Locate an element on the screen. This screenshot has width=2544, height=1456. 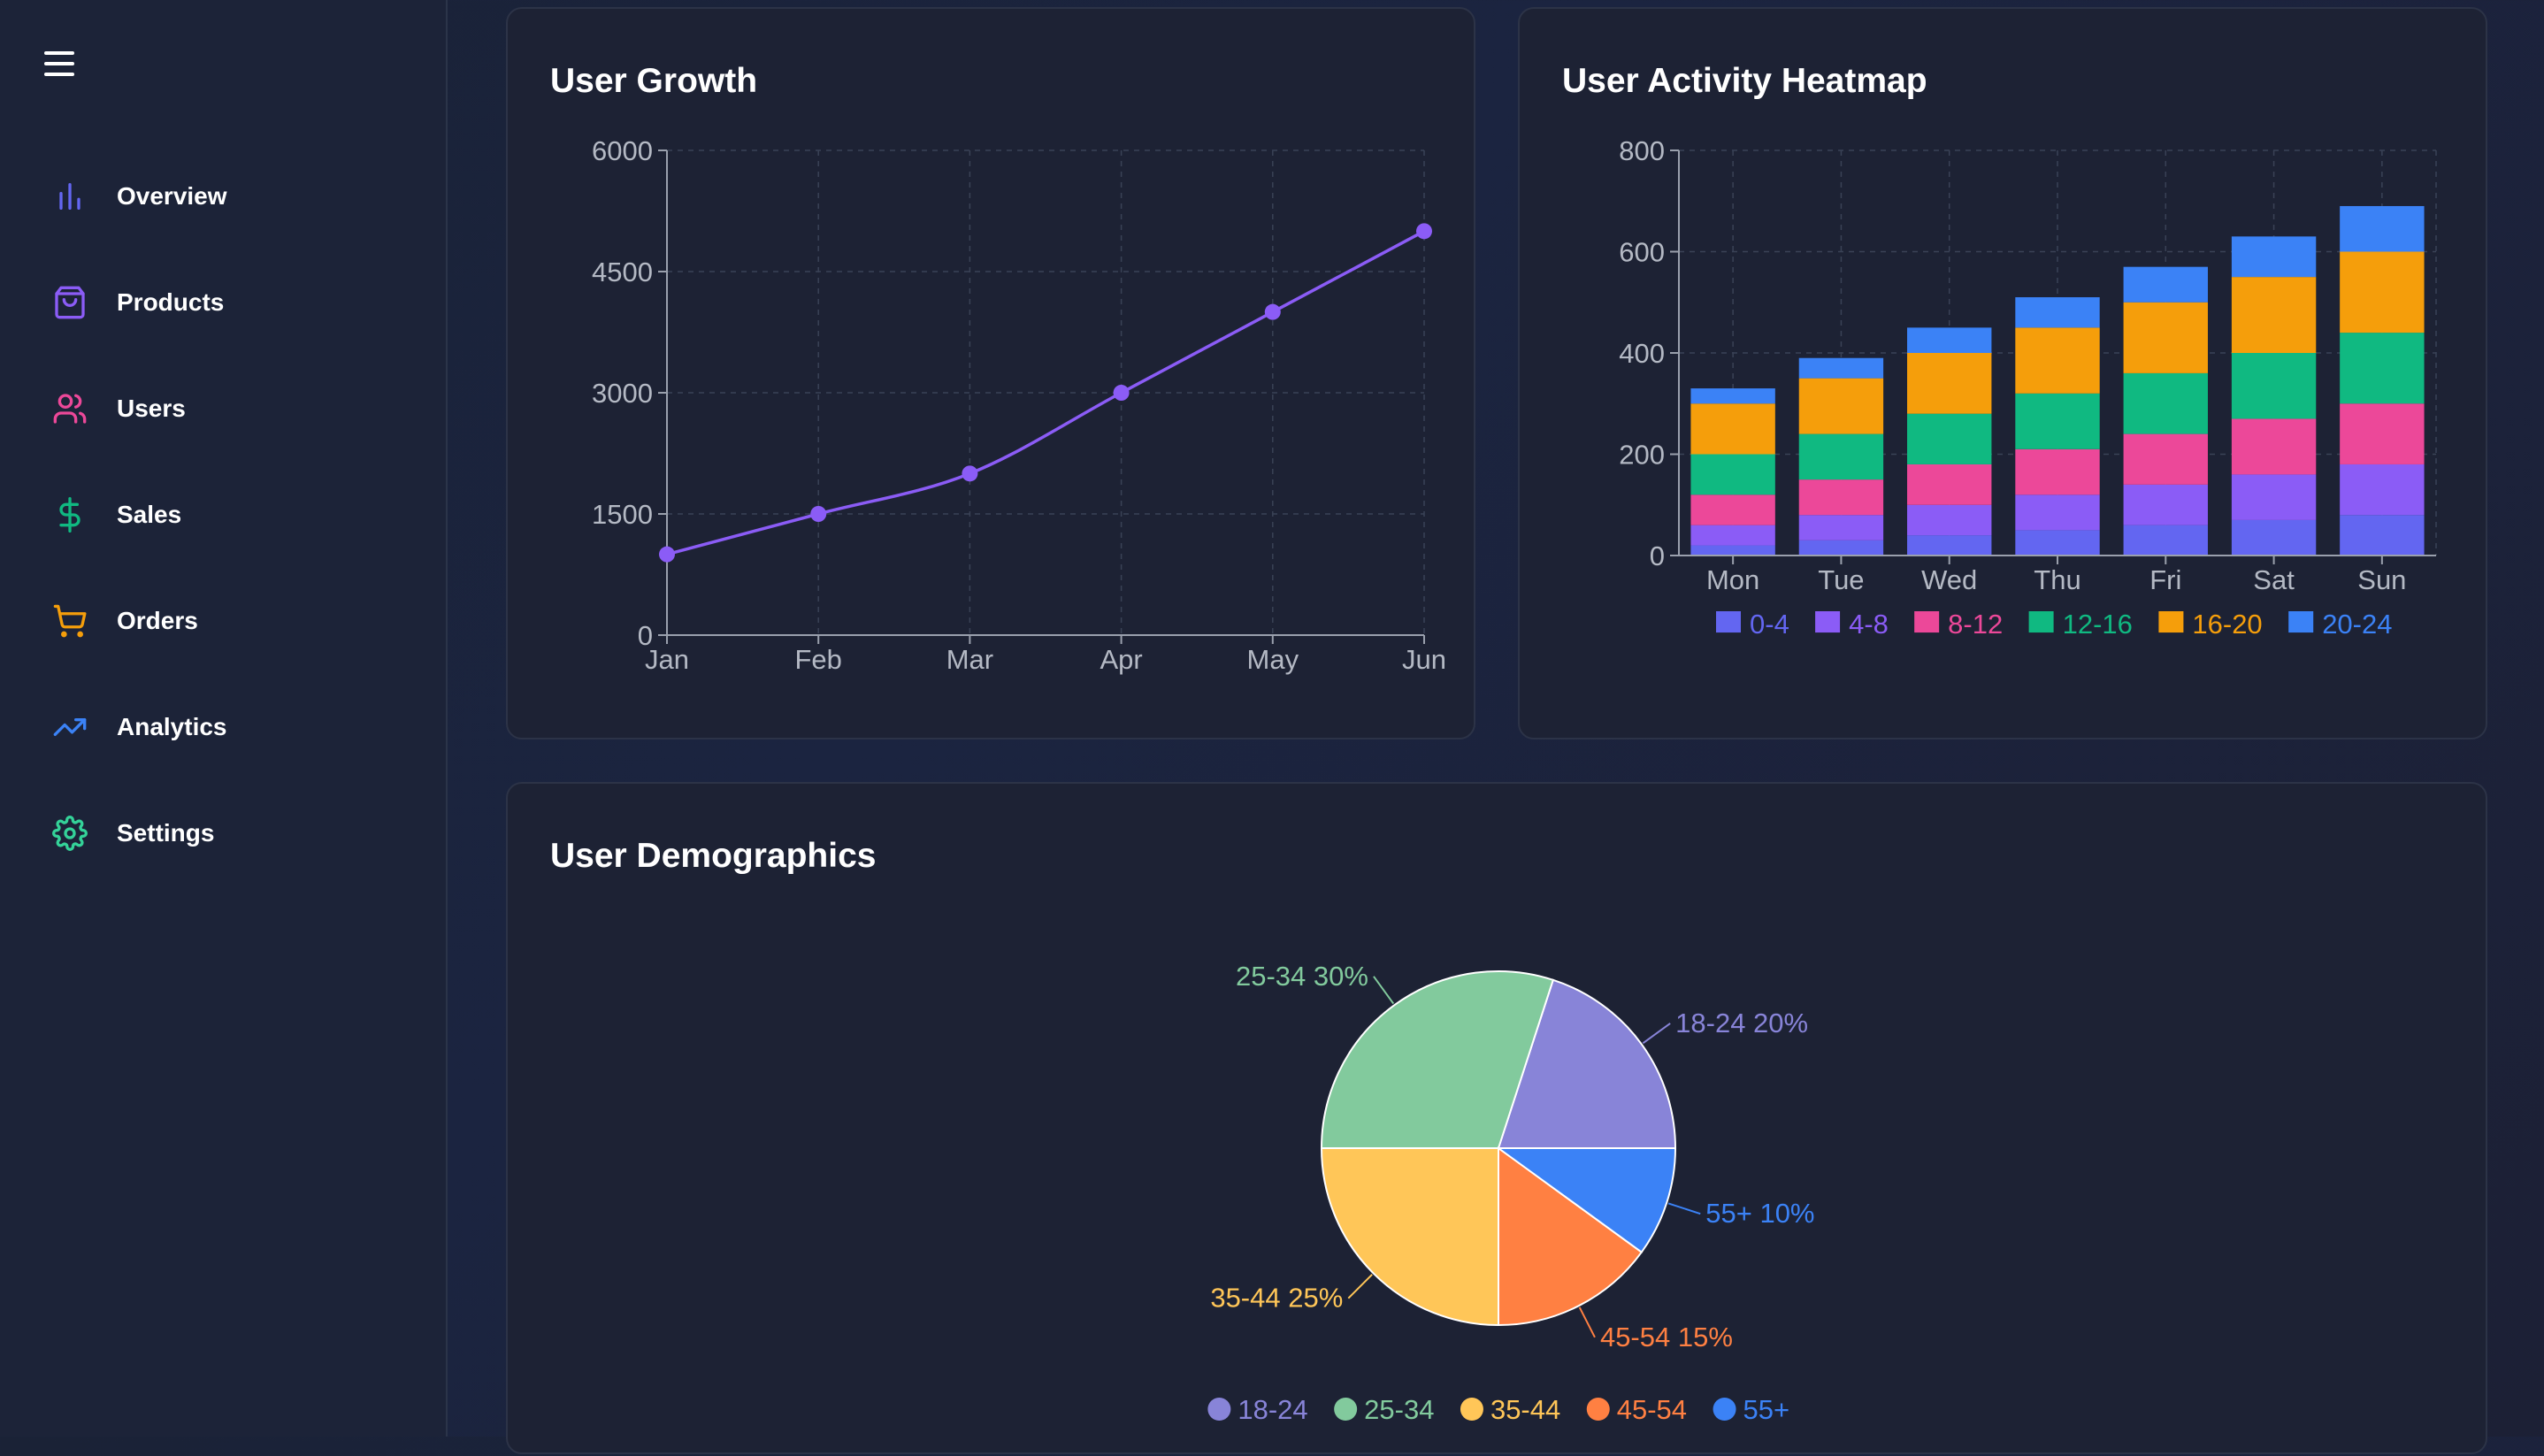
legend: 0-4 4-8 8-12 12-16 16-20 20-24 is located at coordinates (2054, 624).